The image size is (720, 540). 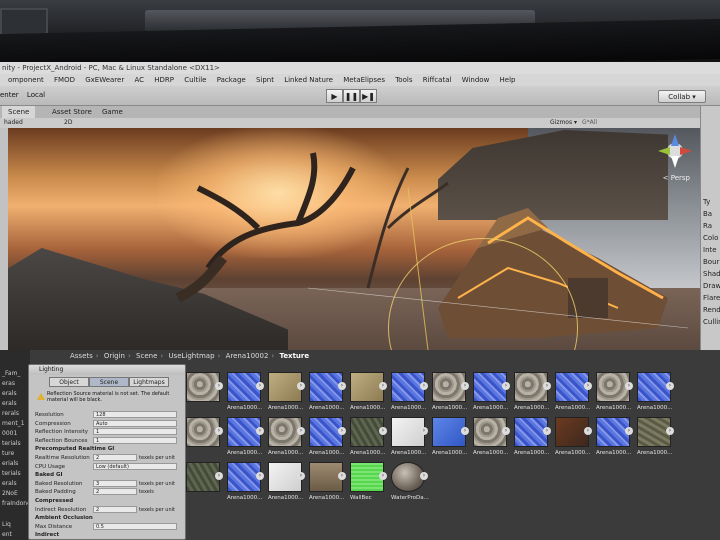 What do you see at coordinates (26, 80) in the screenshot?
I see `menu-item: omponent` at bounding box center [26, 80].